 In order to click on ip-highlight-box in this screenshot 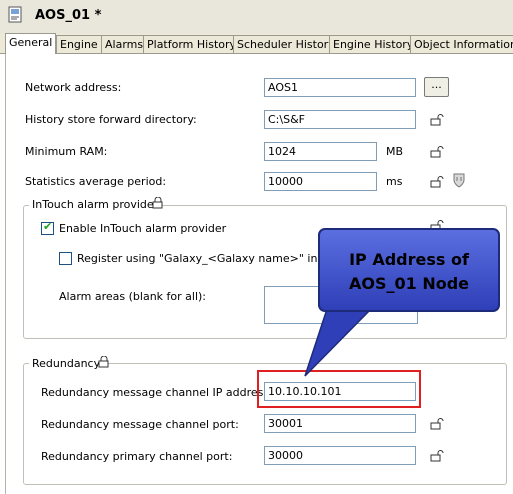, I will do `click(339, 389)`.